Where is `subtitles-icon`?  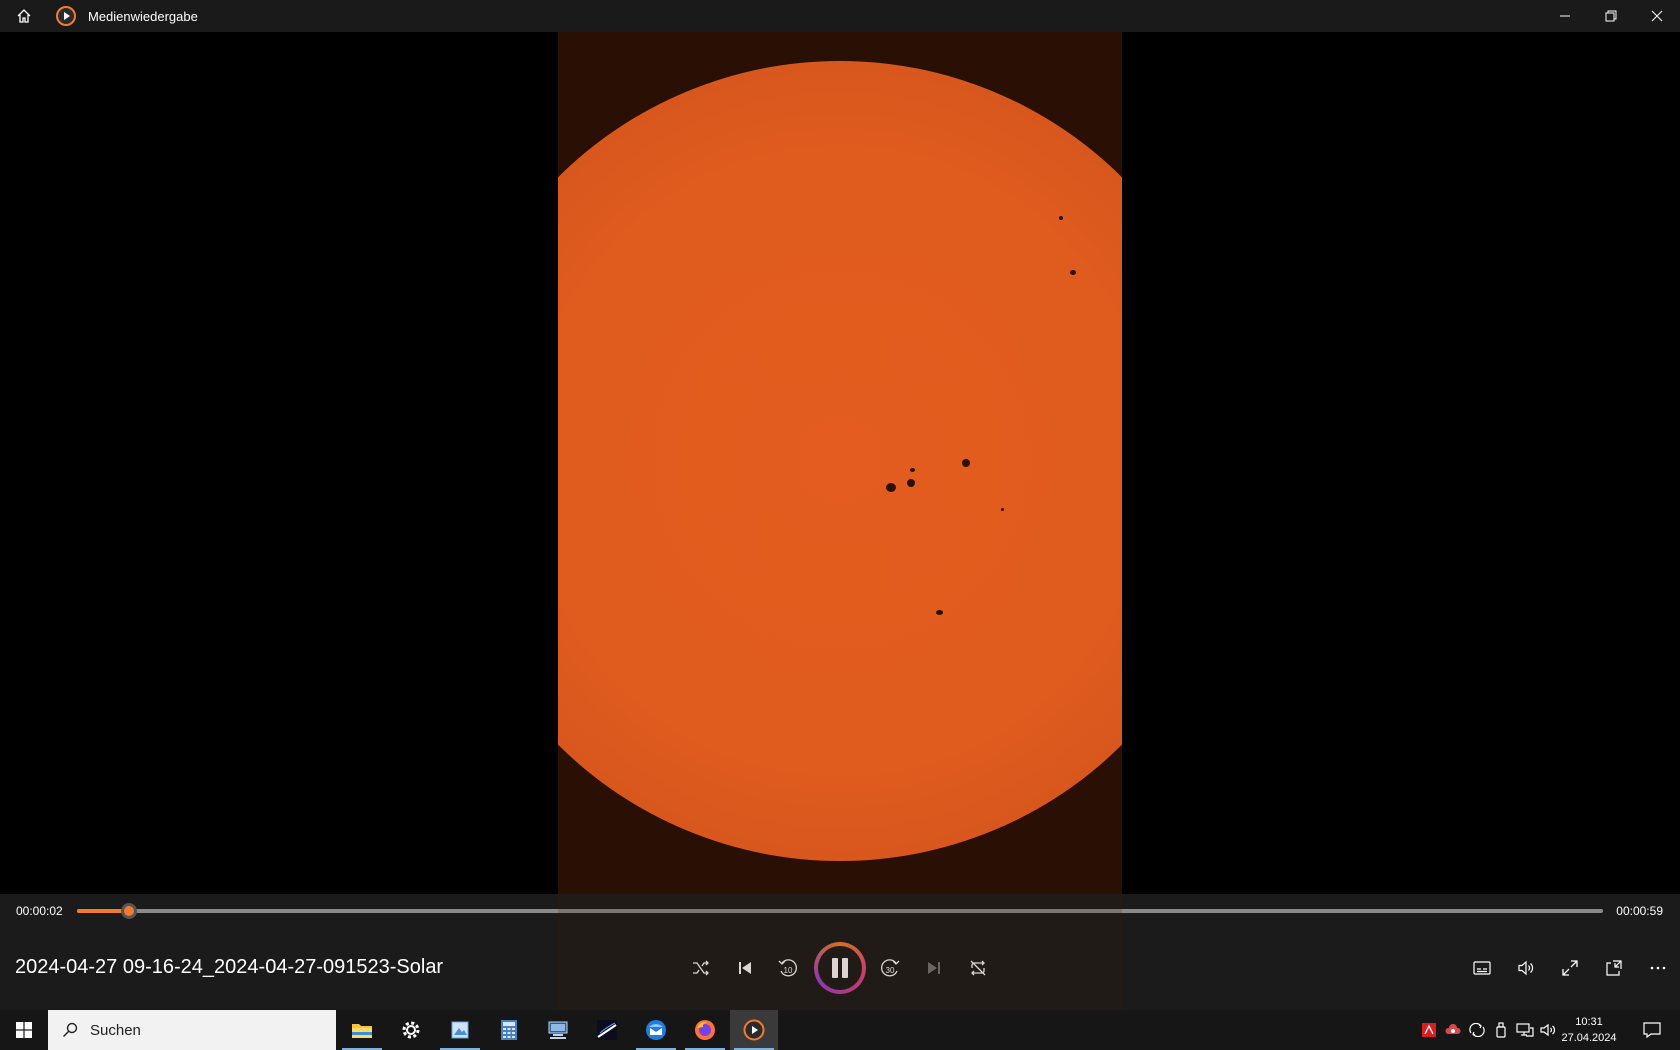 subtitles-icon is located at coordinates (1482, 968).